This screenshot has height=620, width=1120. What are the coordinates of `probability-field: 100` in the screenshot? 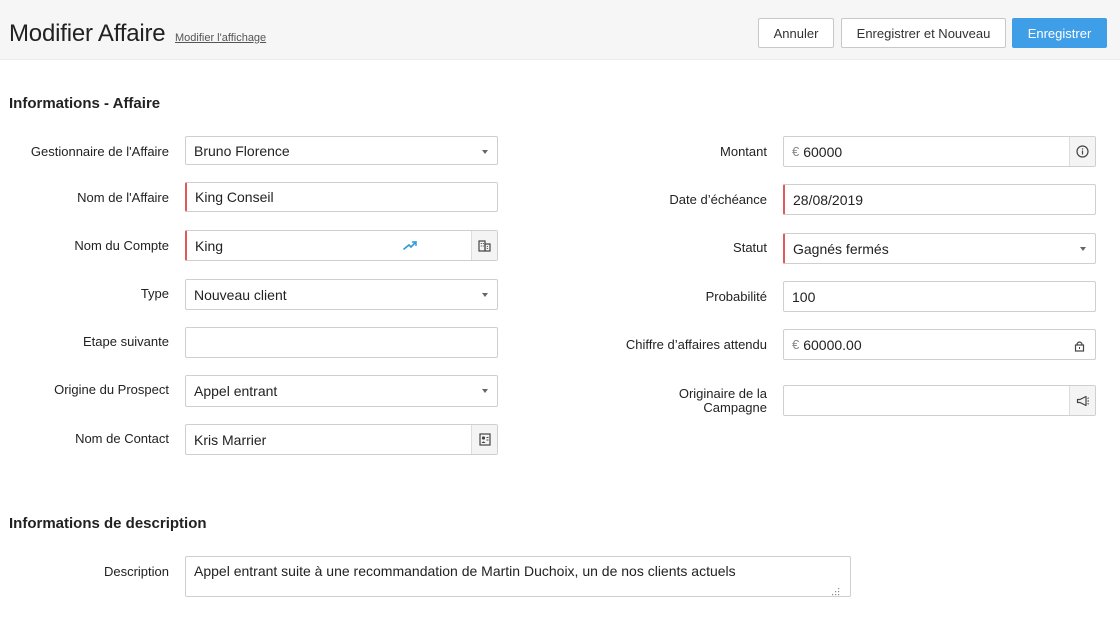 It's located at (939, 296).